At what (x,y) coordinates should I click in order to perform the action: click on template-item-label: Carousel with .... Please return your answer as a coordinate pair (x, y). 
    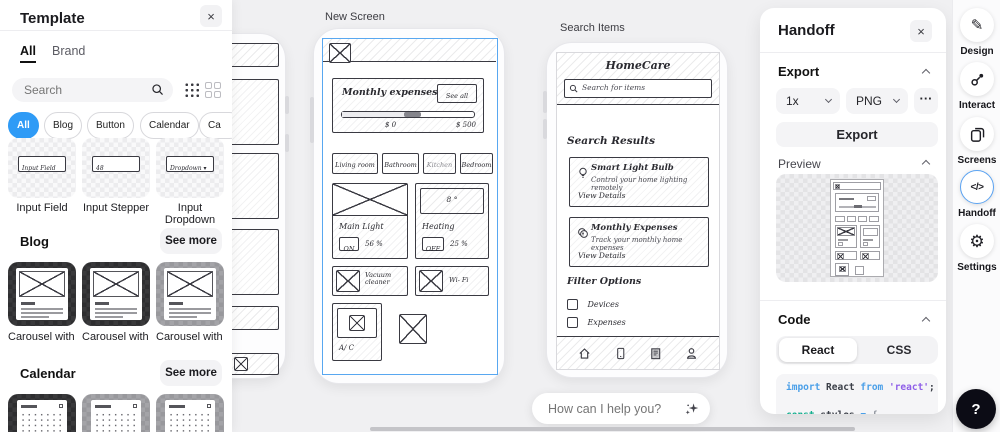
    Looking at the image, I should click on (42, 337).